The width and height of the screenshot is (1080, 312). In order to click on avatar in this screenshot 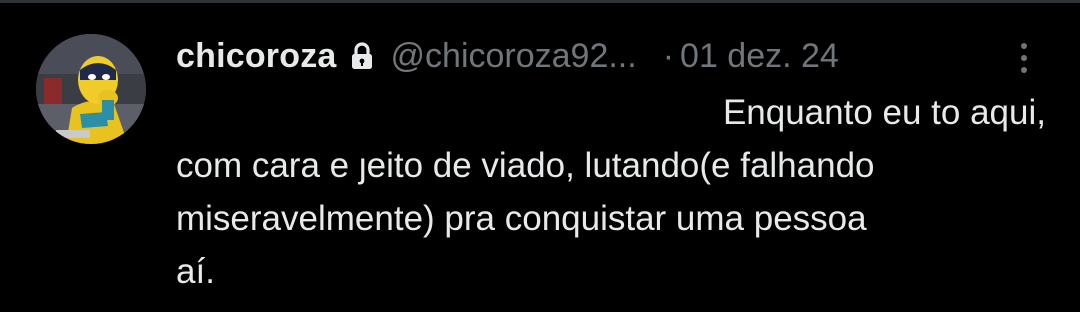, I will do `click(91, 89)`.